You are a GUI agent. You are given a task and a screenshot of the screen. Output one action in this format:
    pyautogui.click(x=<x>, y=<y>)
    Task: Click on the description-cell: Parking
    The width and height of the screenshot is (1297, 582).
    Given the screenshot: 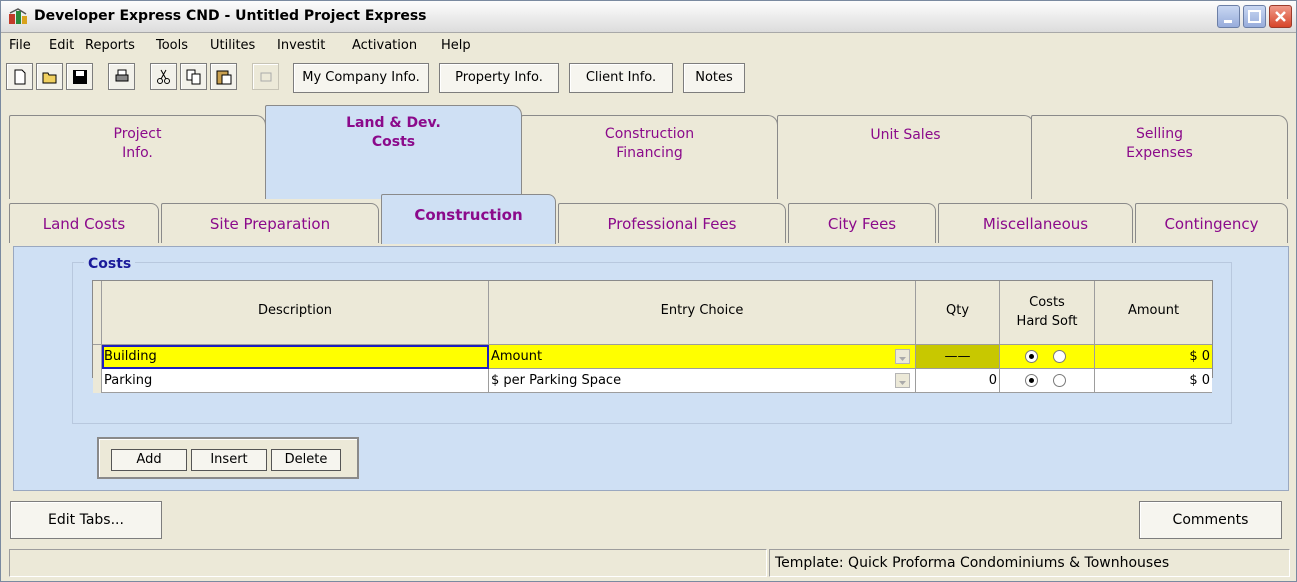 What is the action you would take?
    pyautogui.click(x=295, y=381)
    